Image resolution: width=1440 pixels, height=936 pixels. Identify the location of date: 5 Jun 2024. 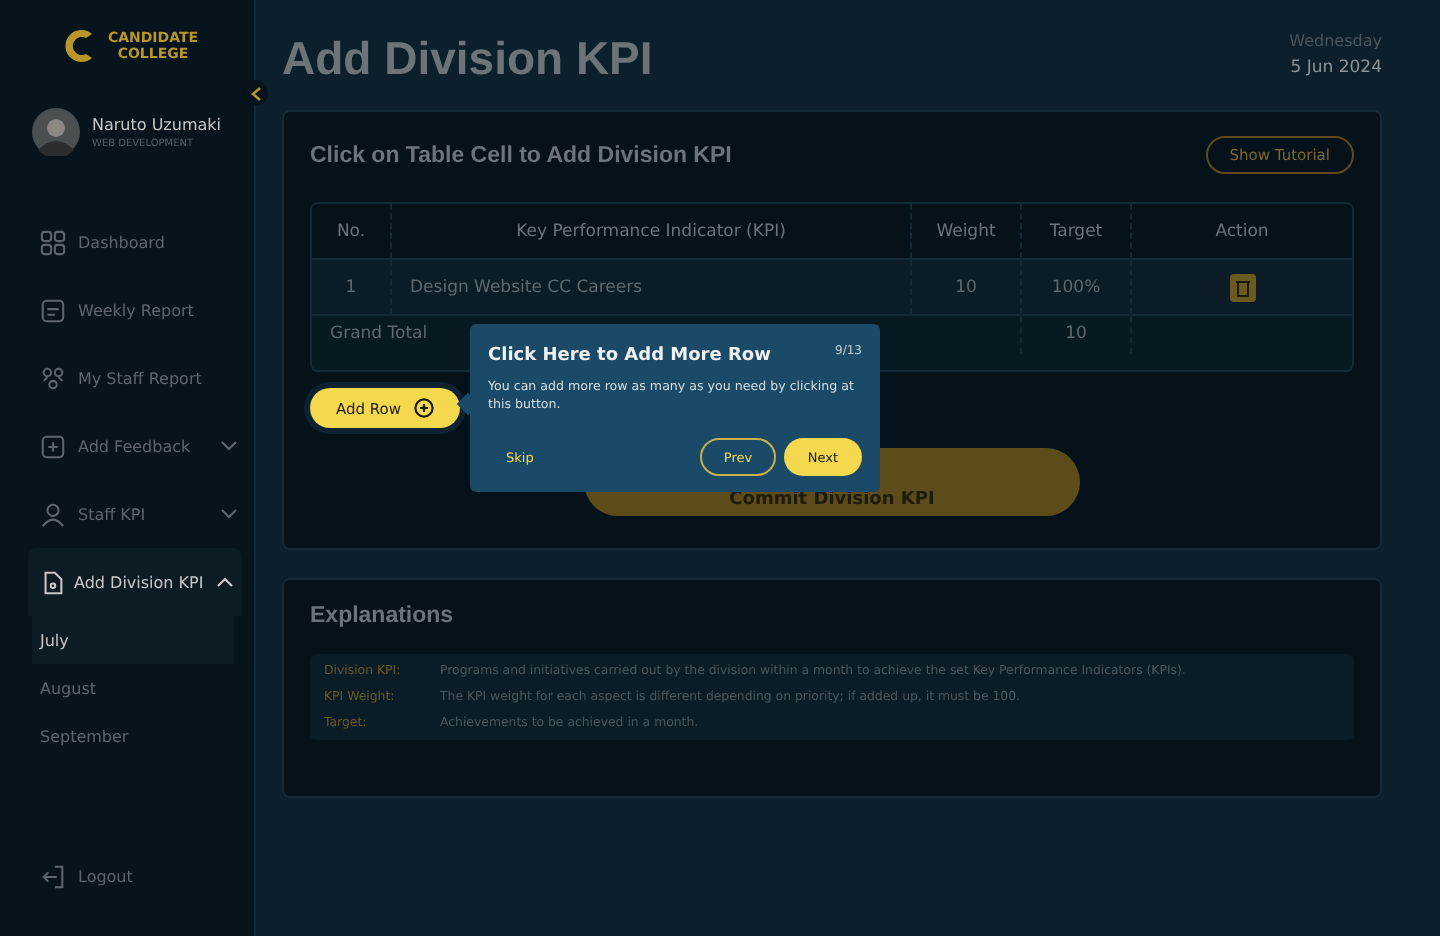
(1336, 68).